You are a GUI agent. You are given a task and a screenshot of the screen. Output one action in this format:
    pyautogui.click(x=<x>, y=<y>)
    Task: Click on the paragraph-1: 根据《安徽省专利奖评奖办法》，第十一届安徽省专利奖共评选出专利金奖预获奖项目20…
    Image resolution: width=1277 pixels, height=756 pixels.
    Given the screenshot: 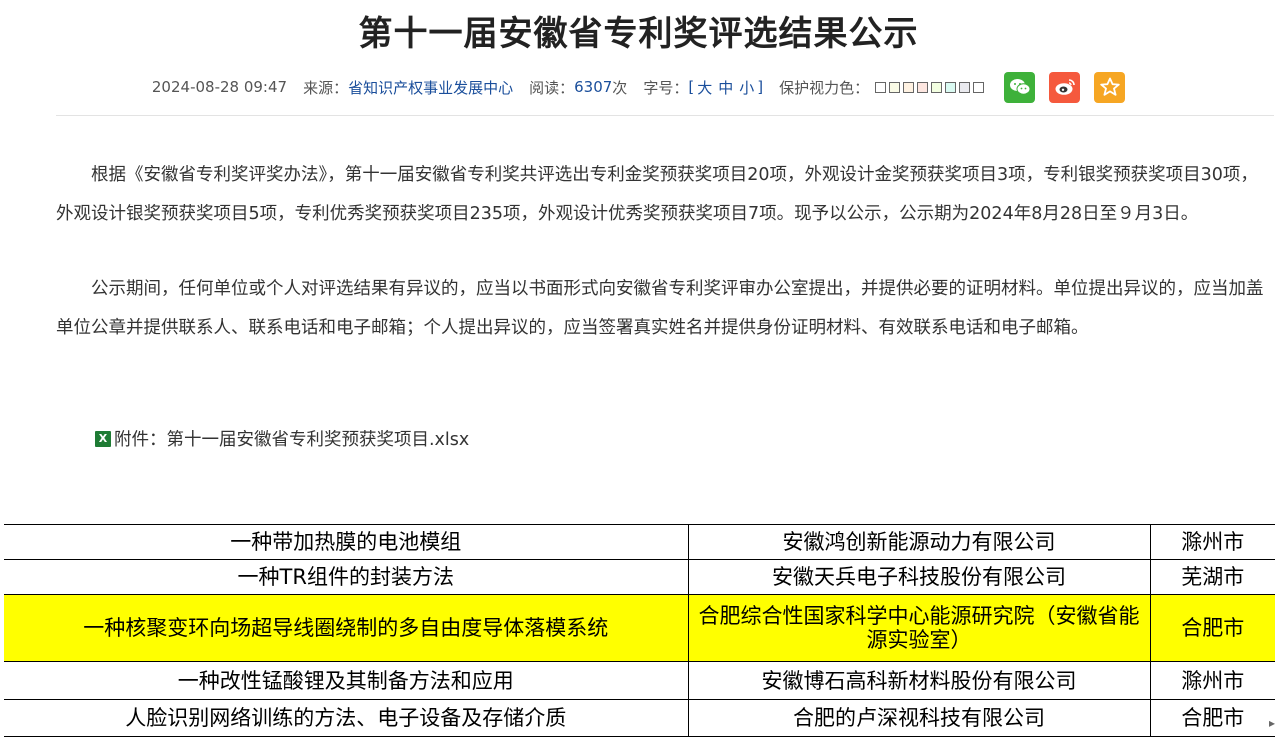 What is the action you would take?
    pyautogui.click(x=657, y=194)
    